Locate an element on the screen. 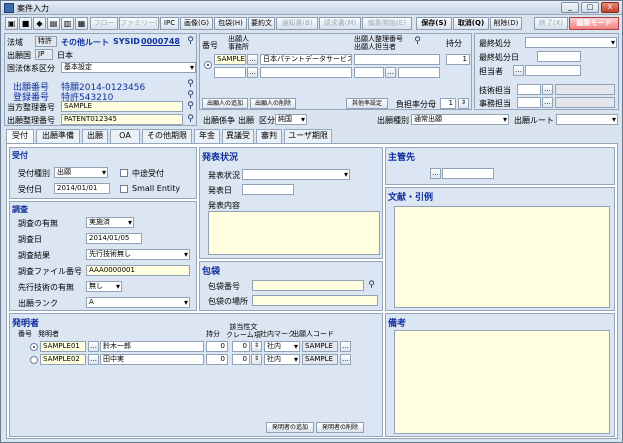 Image resolution: width=623 pixels, height=443 pixels. tab-opposition: 異議受 is located at coordinates (238, 136).